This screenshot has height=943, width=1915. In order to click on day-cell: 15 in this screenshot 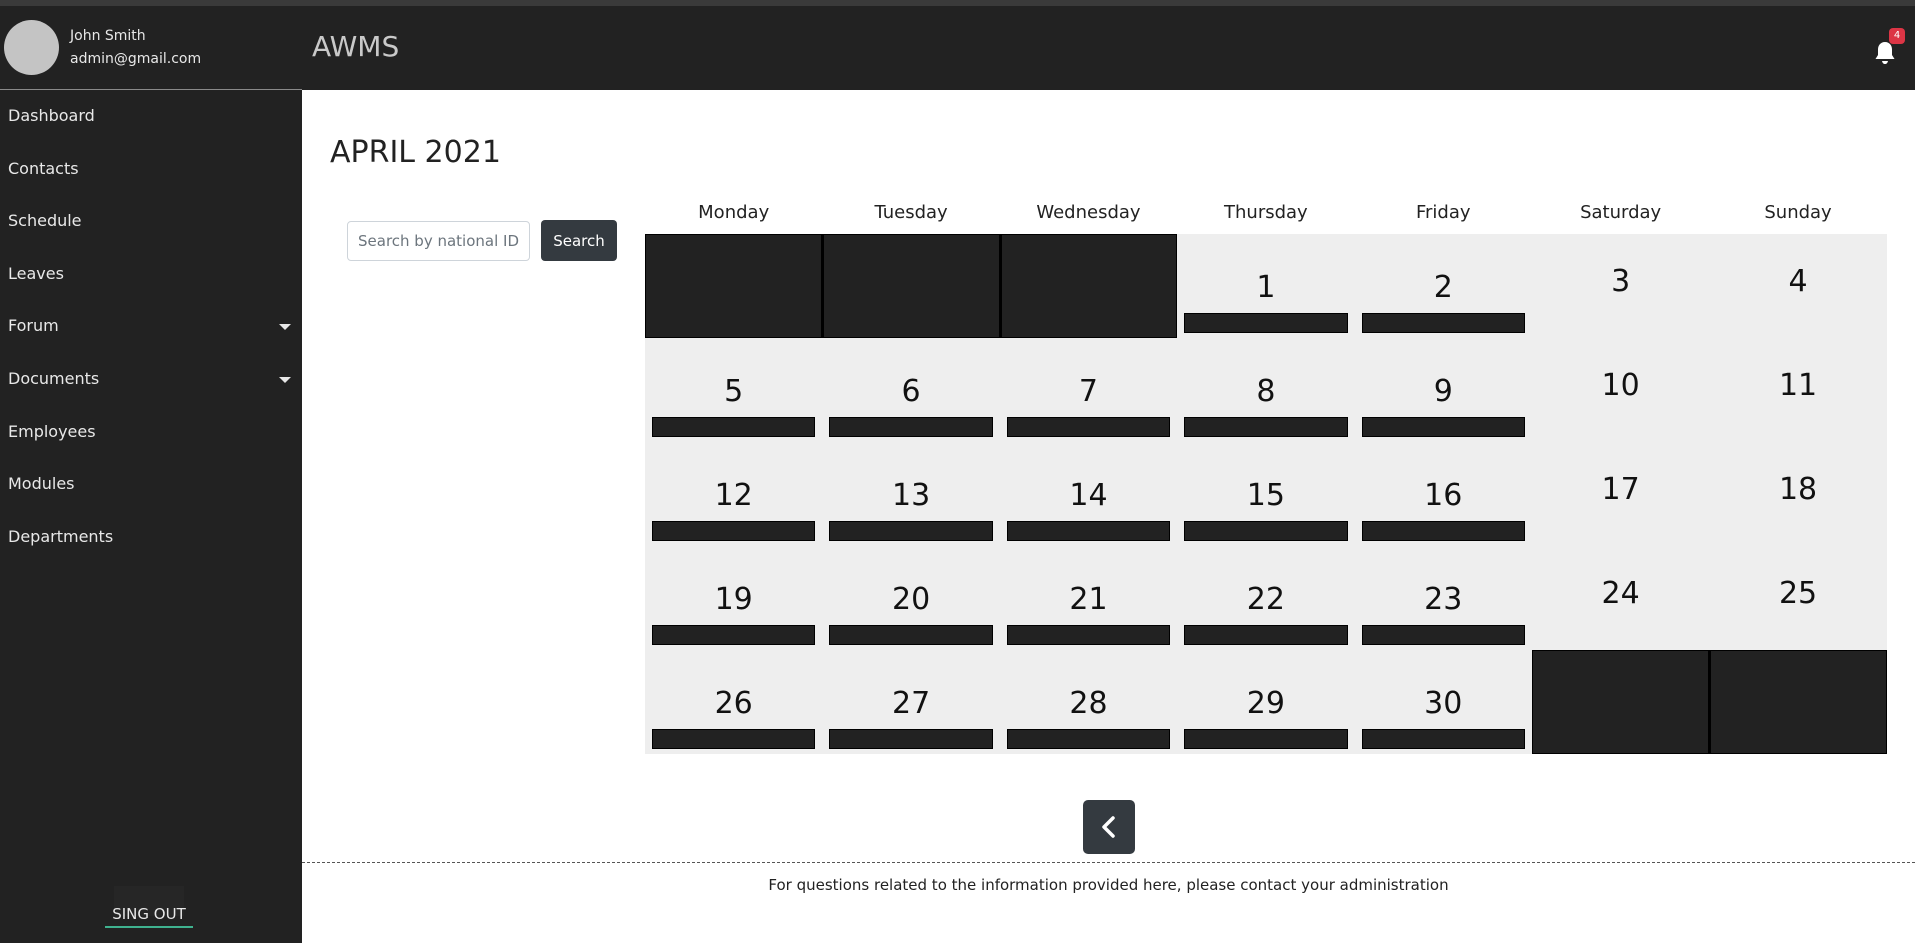, I will do `click(1266, 494)`.